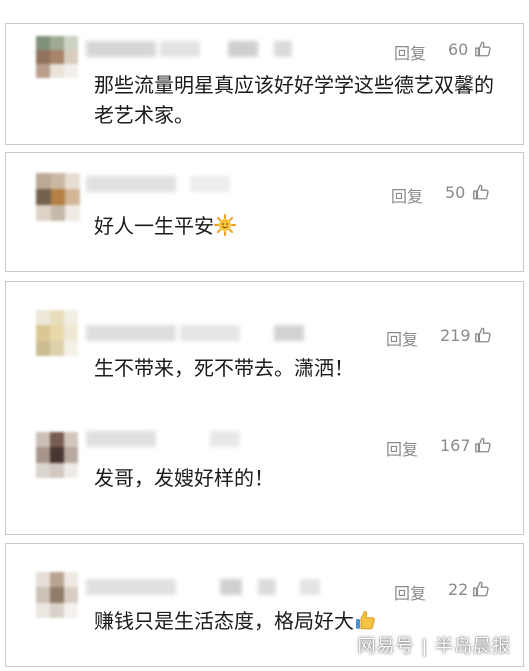 The image size is (529, 671). What do you see at coordinates (455, 192) in the screenshot?
I see `like-count: 50` at bounding box center [455, 192].